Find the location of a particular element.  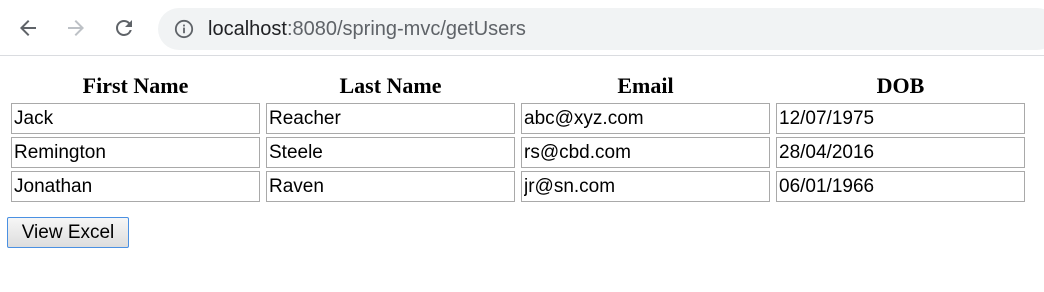

header-email: Email is located at coordinates (645, 85).